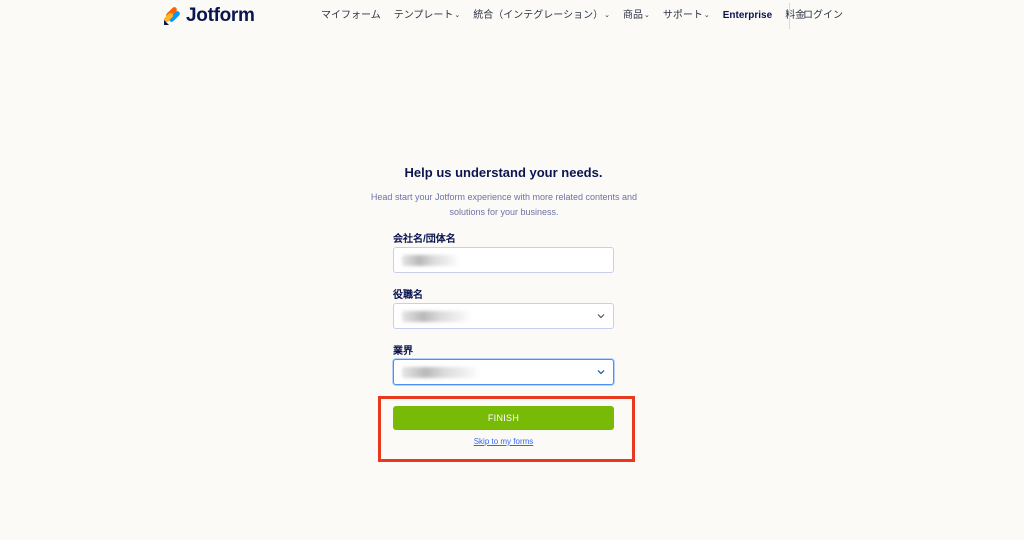  Describe the element at coordinates (408, 295) in the screenshot. I see `role-label: 役職名` at that location.